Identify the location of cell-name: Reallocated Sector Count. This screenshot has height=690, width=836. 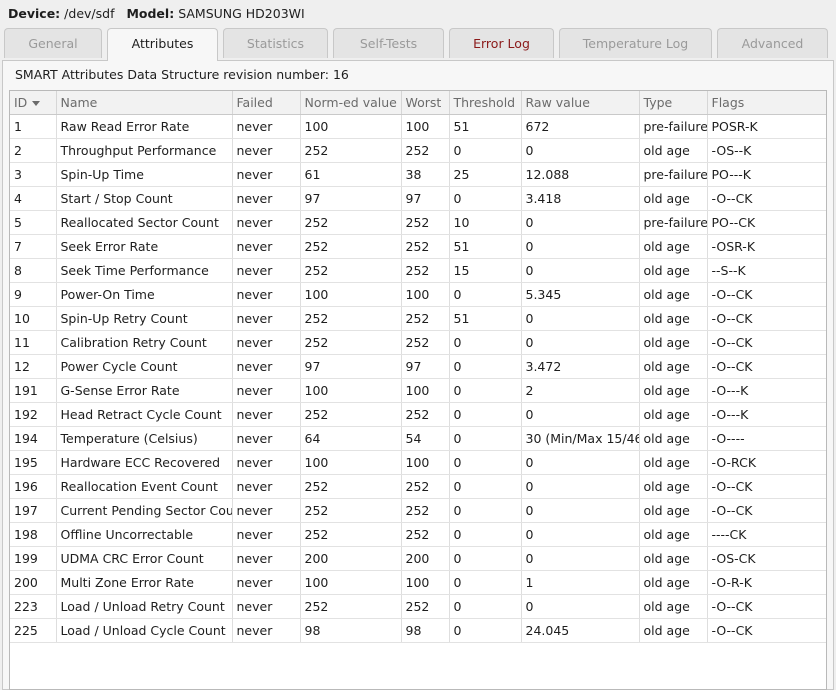
(144, 222).